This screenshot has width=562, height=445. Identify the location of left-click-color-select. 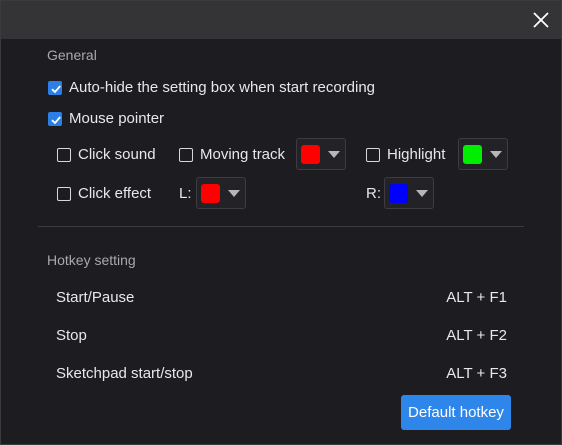
(221, 193).